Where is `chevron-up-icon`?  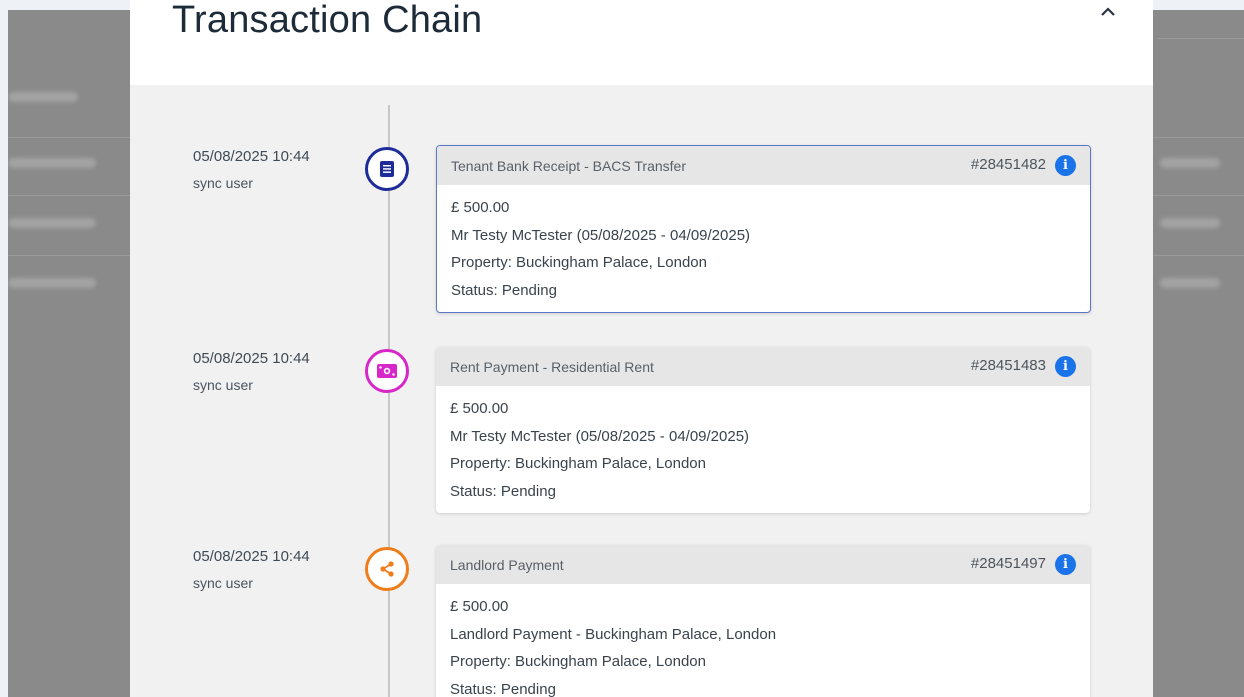 chevron-up-icon is located at coordinates (1108, 11).